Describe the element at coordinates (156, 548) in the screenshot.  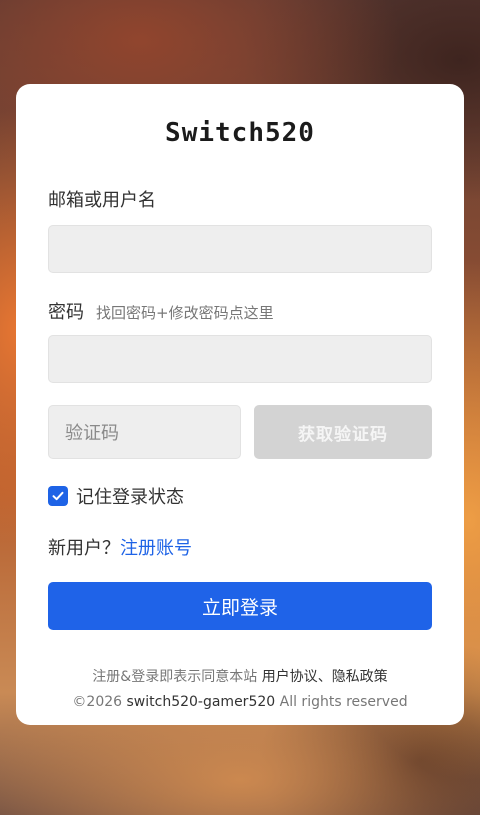
I see `register-link: 注册账号` at that location.